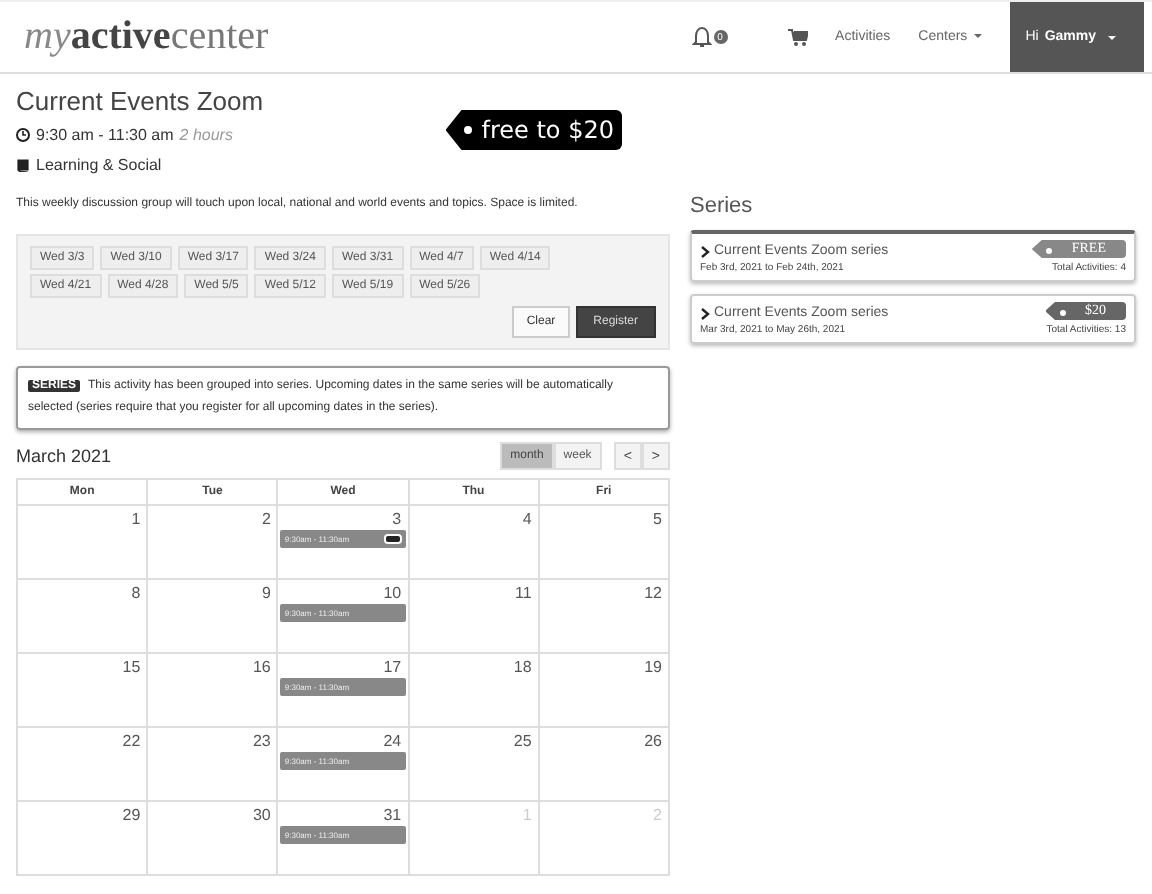 The height and width of the screenshot is (894, 1152). I want to click on activity-time: 9:30 am - 11:30 am, so click(105, 135).